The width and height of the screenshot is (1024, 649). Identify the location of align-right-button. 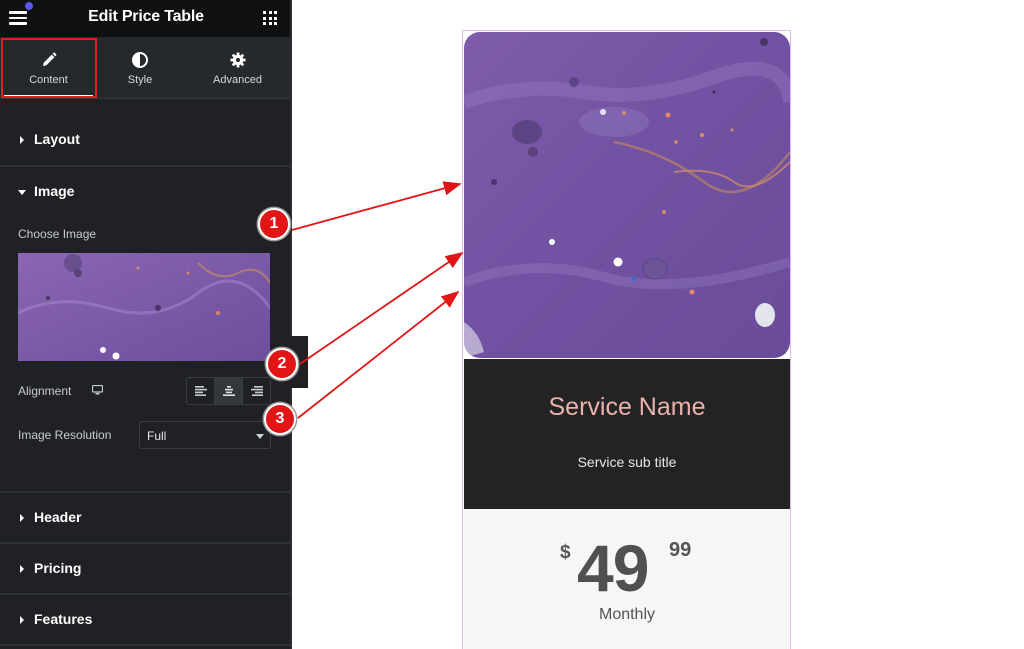
(256, 391).